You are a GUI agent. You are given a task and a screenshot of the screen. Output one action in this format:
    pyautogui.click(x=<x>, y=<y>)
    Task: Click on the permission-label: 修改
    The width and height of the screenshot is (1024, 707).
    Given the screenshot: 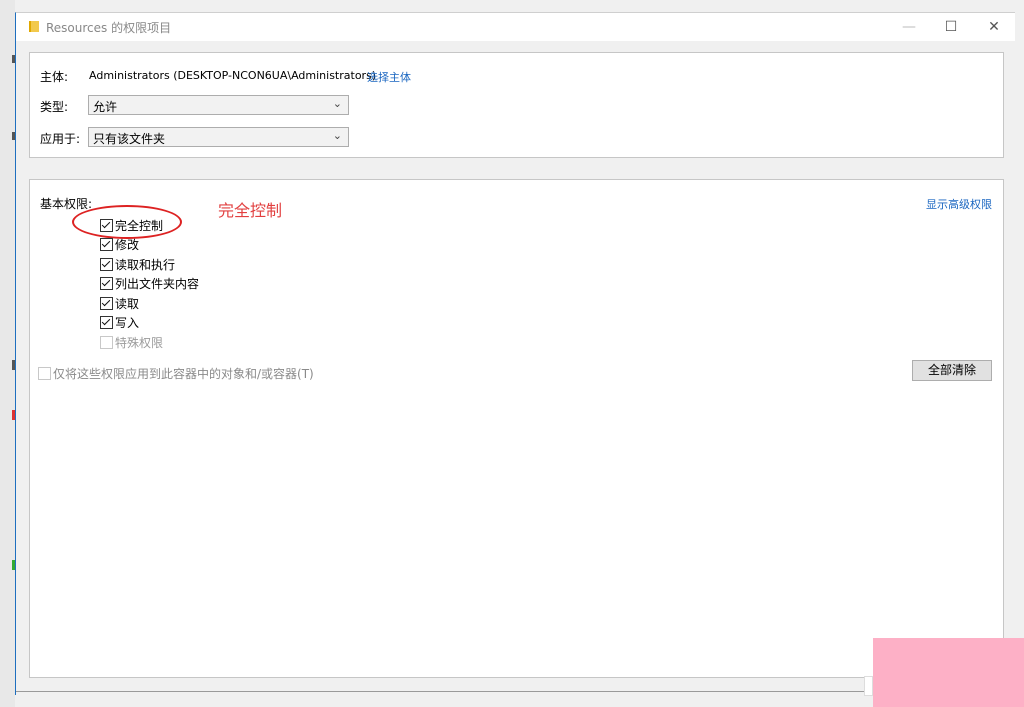 What is the action you would take?
    pyautogui.click(x=127, y=245)
    